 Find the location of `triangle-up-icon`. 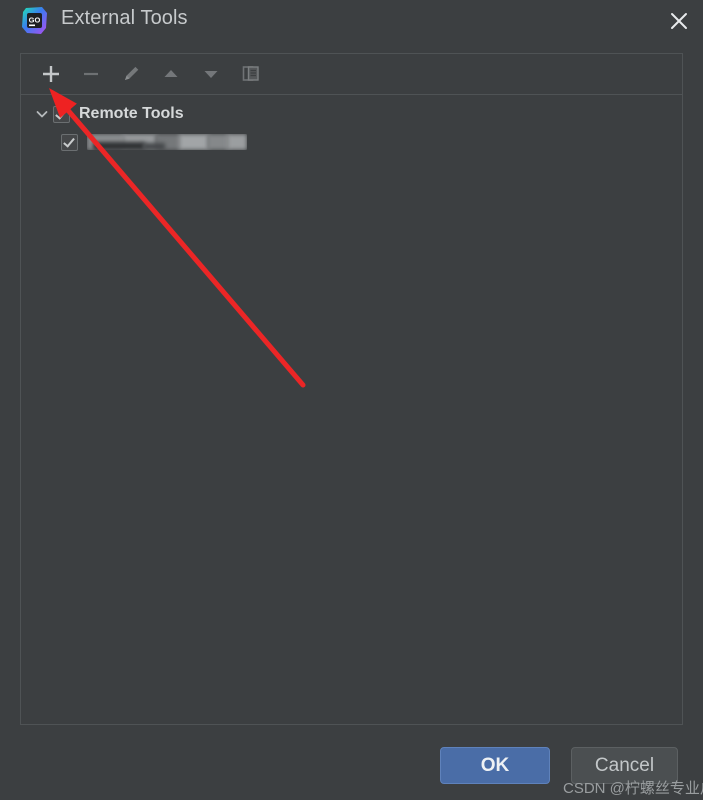

triangle-up-icon is located at coordinates (171, 74).